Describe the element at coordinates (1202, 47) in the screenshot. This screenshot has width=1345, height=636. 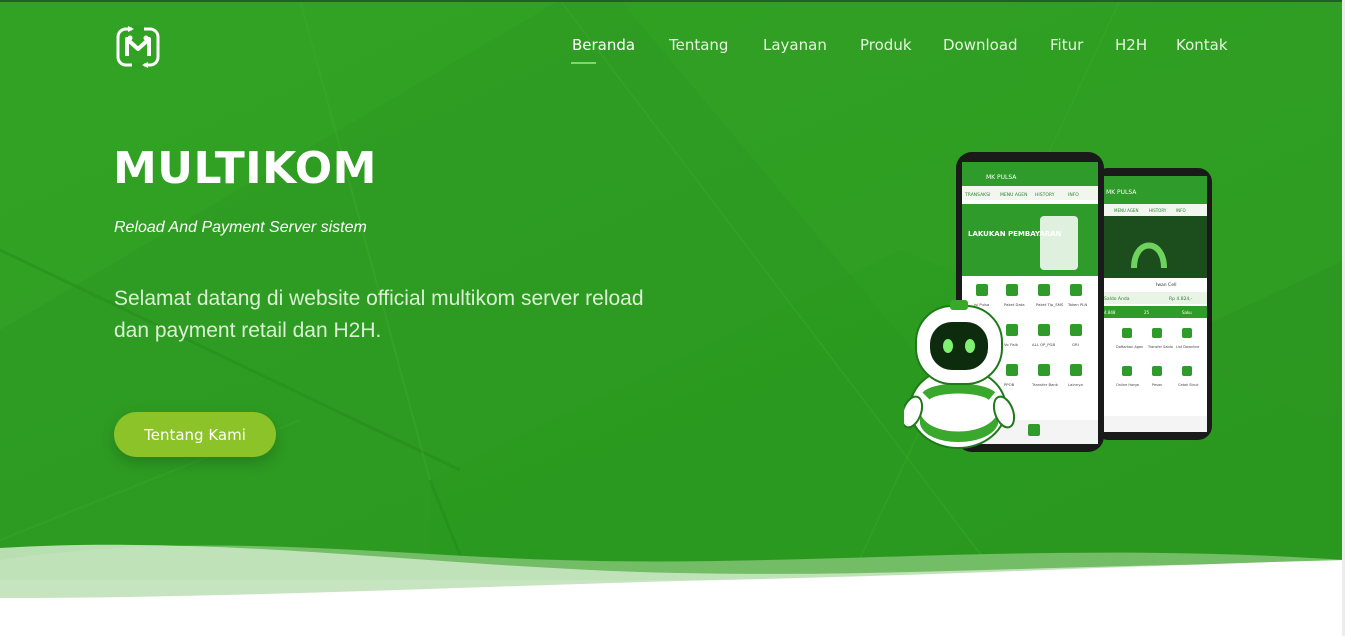
I see `nav-kontak: Kontak` at that location.